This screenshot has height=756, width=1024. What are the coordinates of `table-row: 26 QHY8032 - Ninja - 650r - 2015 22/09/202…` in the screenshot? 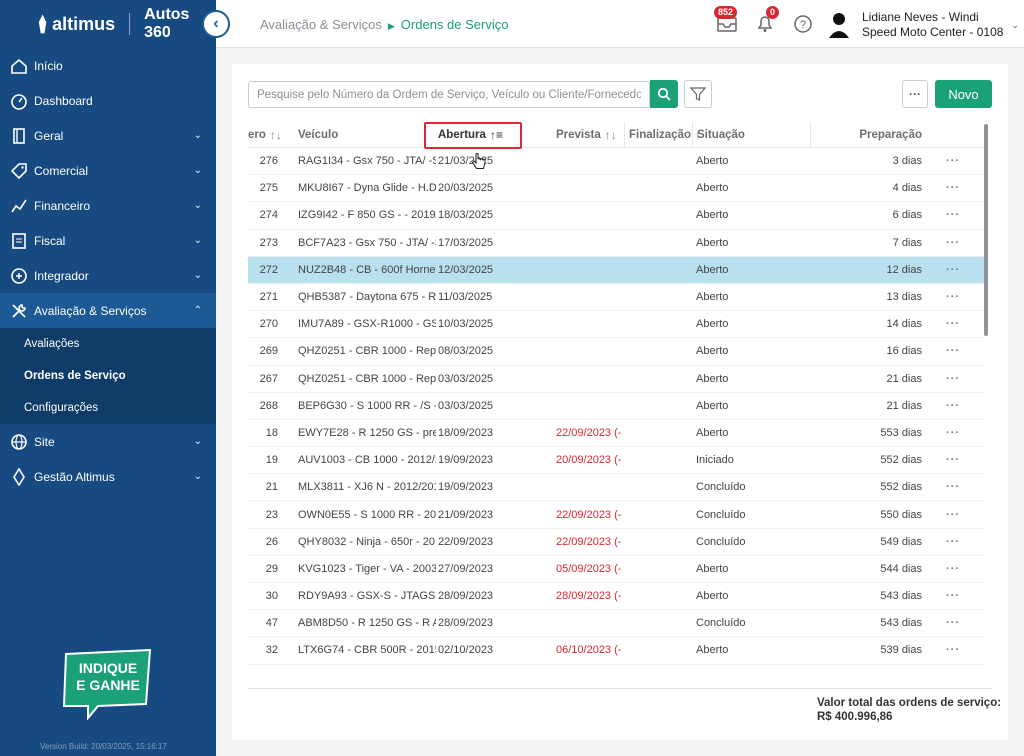 It's located at (616, 542).